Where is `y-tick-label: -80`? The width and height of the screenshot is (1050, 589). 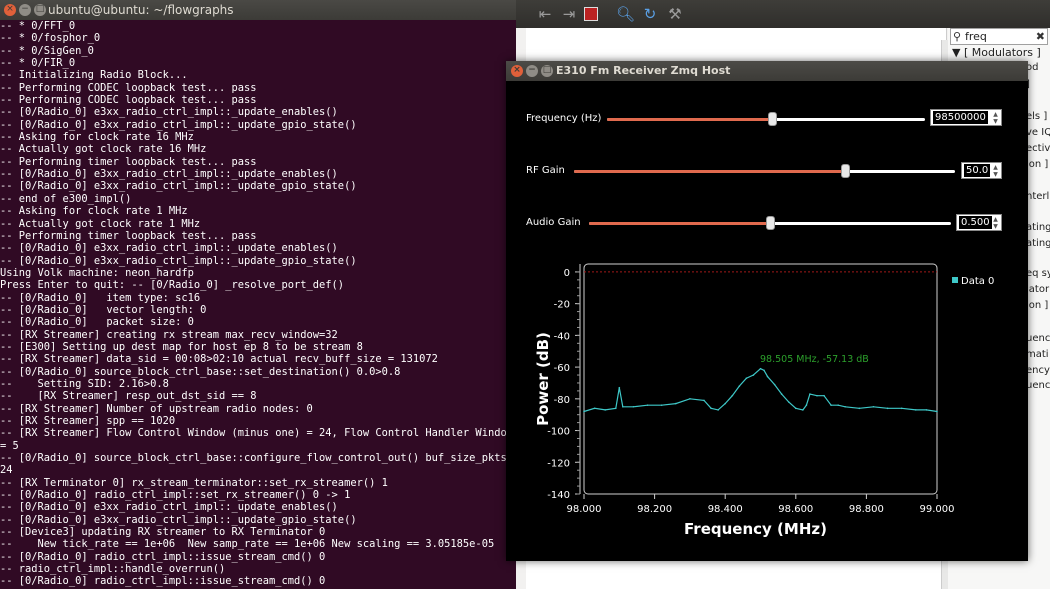 y-tick-label: -80 is located at coordinates (562, 400).